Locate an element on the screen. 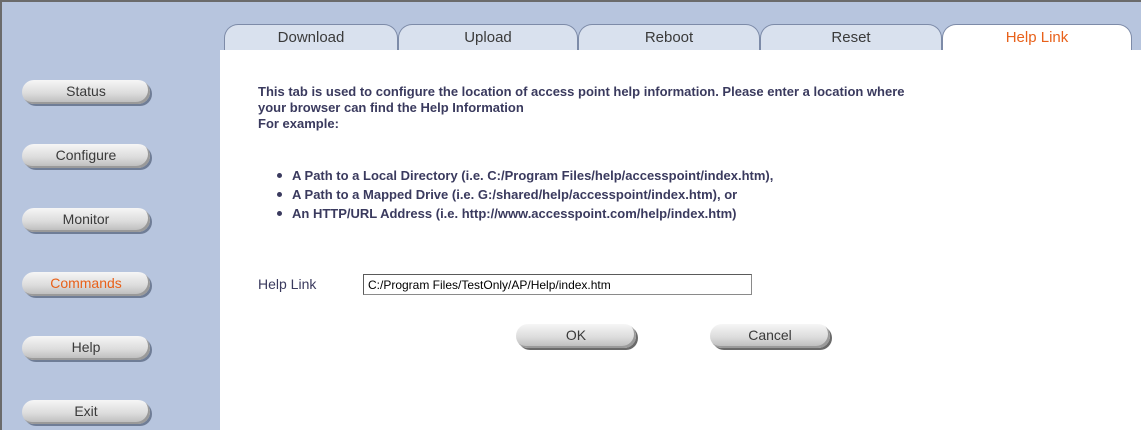 This screenshot has width=1141, height=430. nav-monitor-button: Monitor is located at coordinates (86, 220).